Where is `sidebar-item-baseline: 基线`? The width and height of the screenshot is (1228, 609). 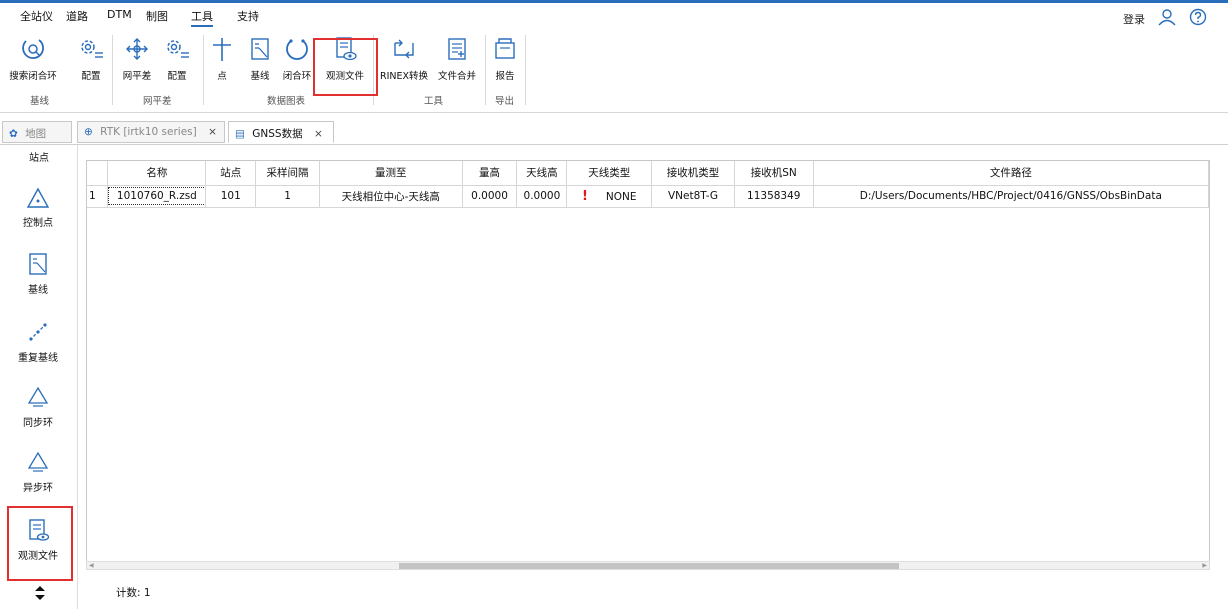
sidebar-item-baseline: 基线 is located at coordinates (38, 280).